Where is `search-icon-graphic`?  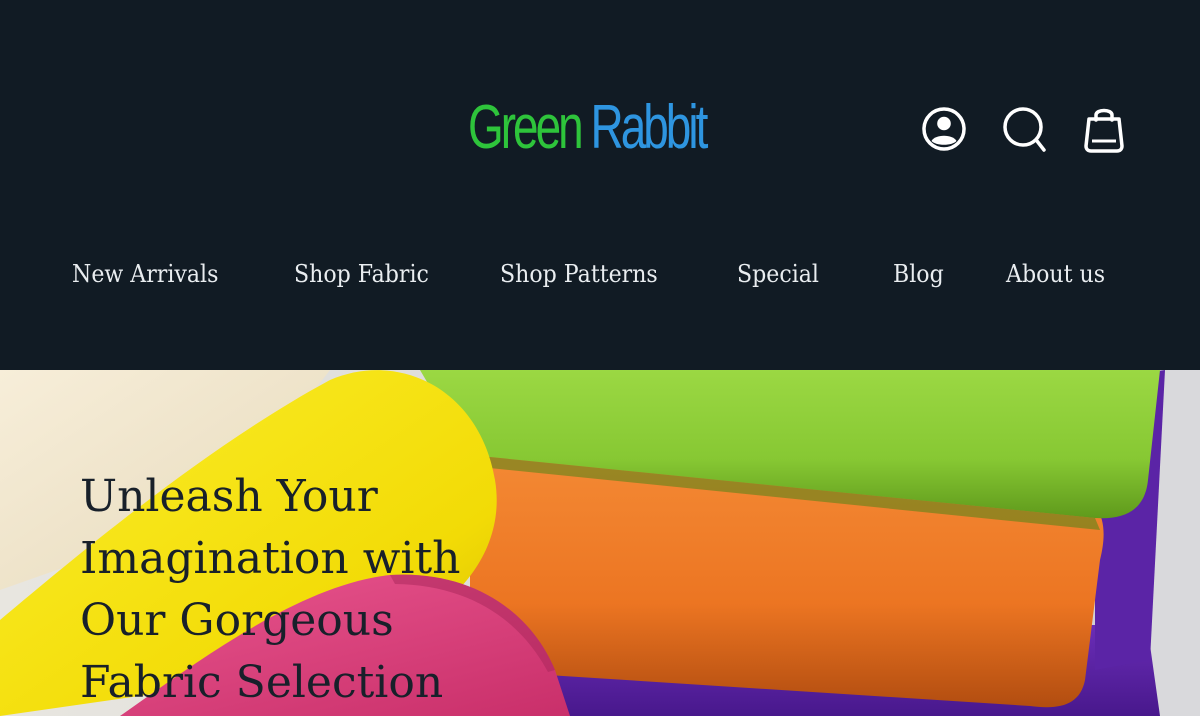 search-icon-graphic is located at coordinates (1024, 129).